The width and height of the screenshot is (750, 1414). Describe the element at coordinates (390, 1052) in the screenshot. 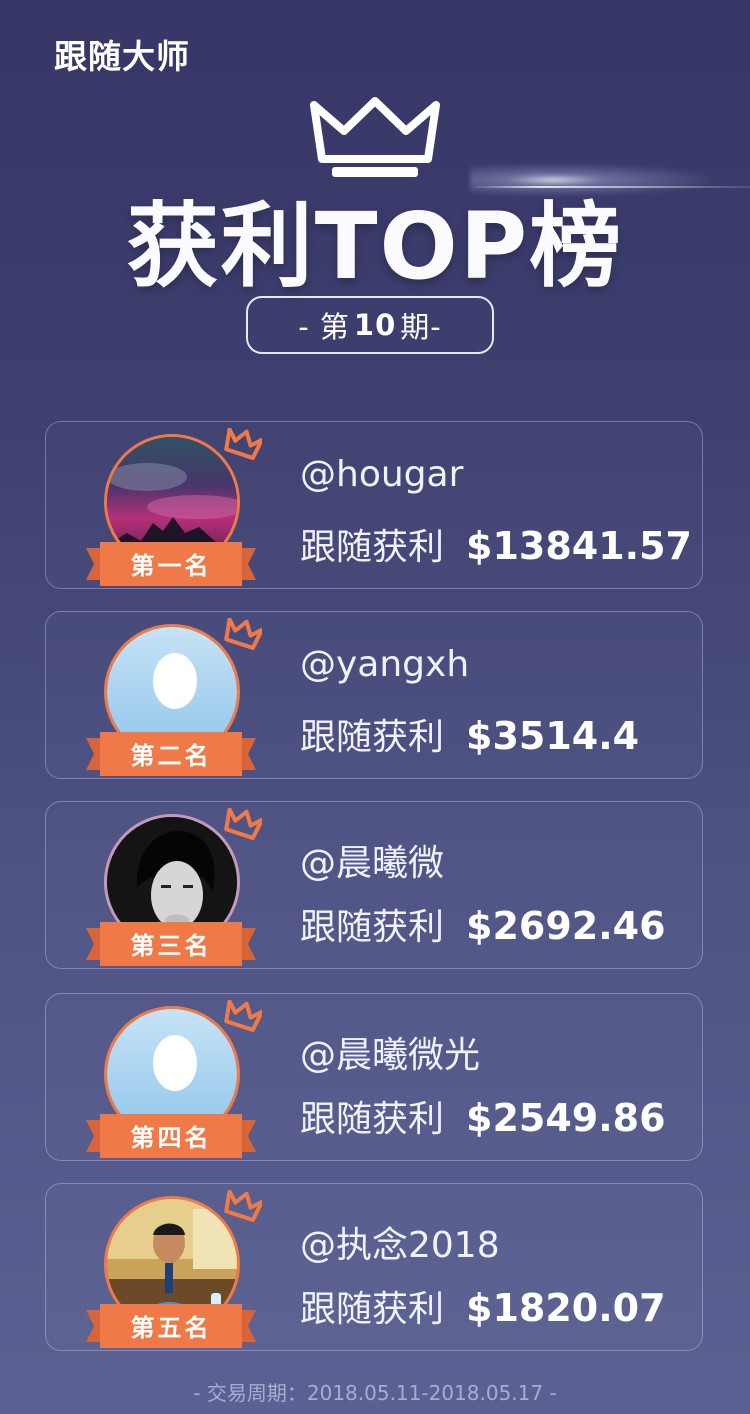

I see `username: @晨曦微光` at that location.